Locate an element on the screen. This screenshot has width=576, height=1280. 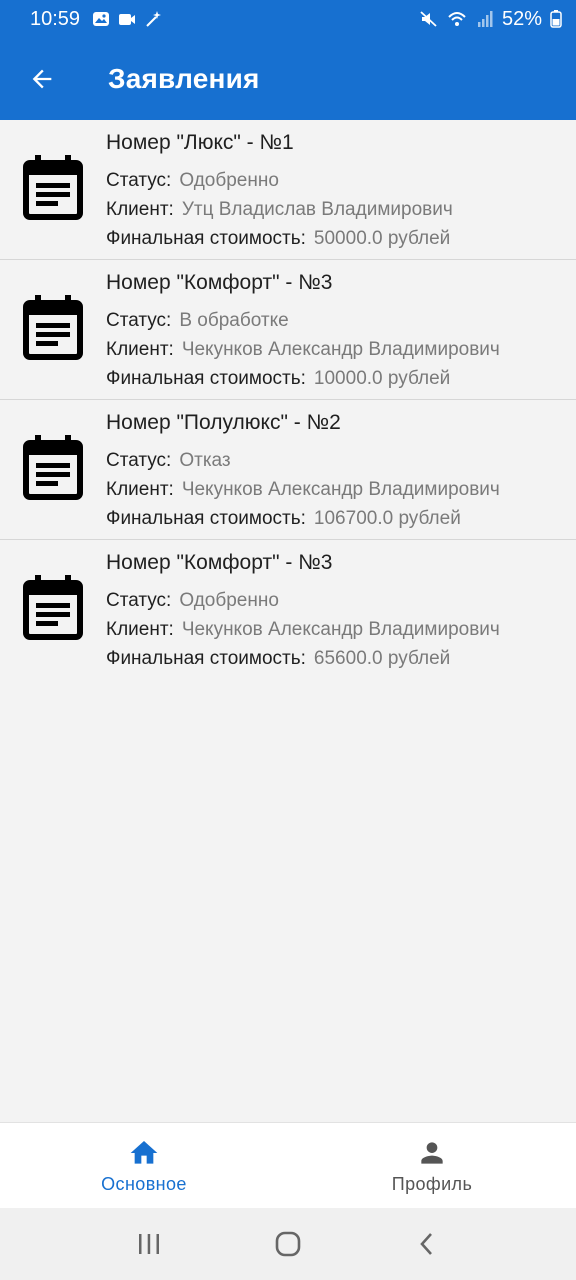
person-icon is located at coordinates (432, 1153).